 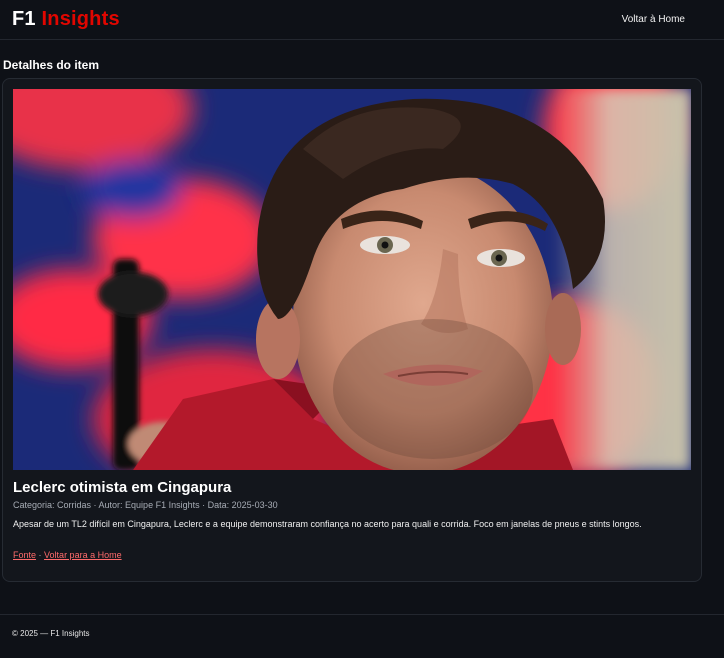 What do you see at coordinates (80, 19) in the screenshot?
I see `logo-insights-text: Insights` at bounding box center [80, 19].